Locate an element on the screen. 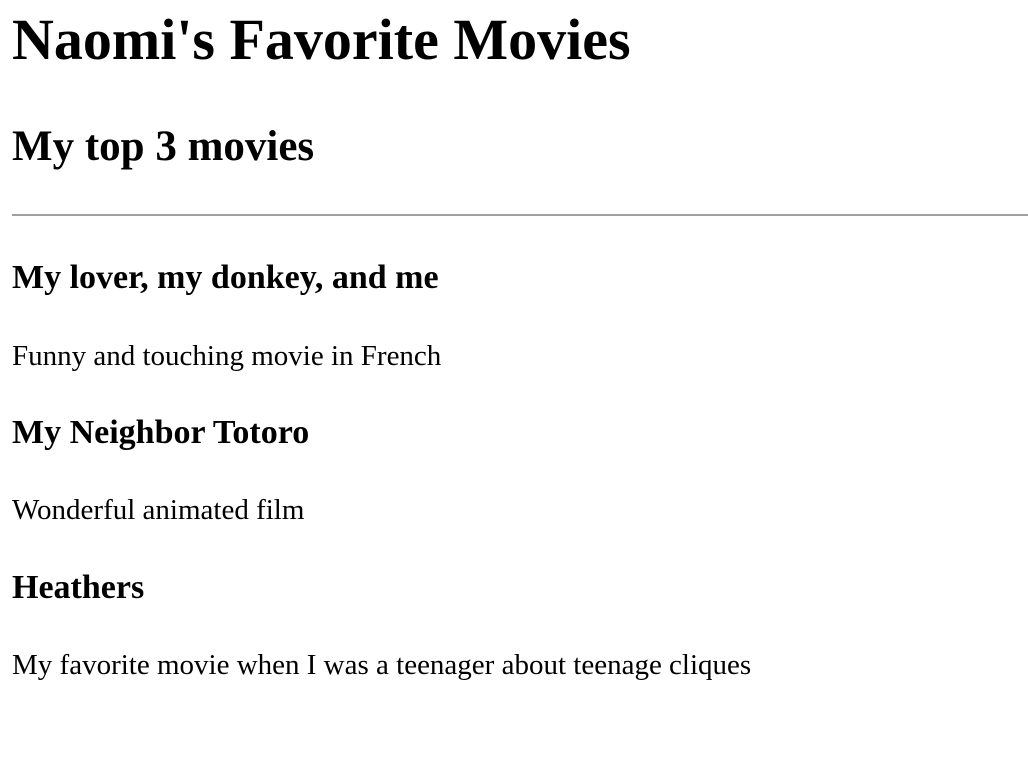  page-title: Naomi's Favorite Movies is located at coordinates (321, 39).